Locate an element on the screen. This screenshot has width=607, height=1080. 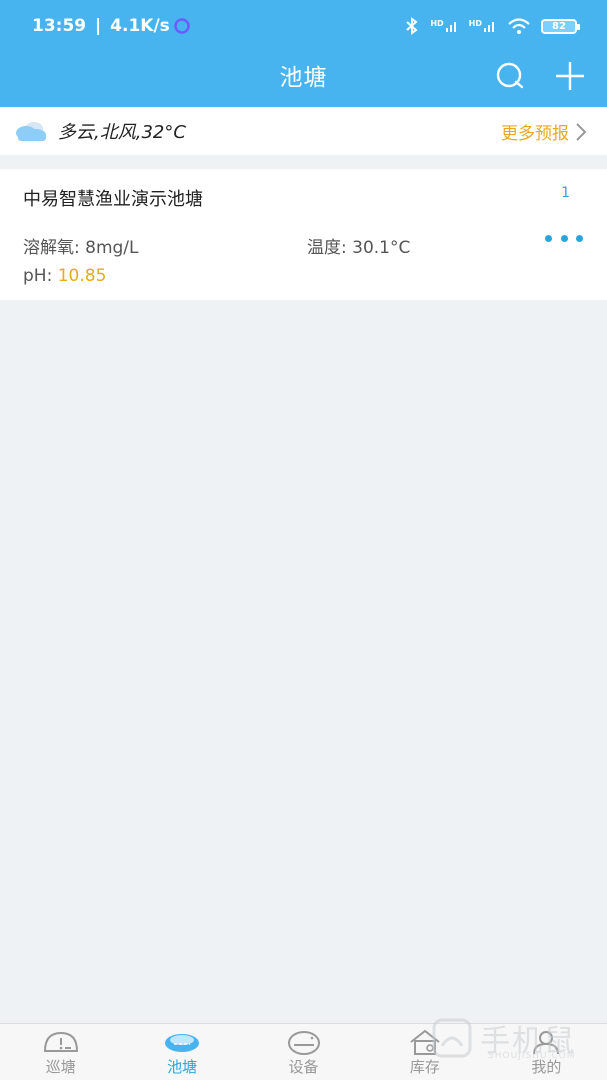
ph-value: 10.85 is located at coordinates (82, 276).